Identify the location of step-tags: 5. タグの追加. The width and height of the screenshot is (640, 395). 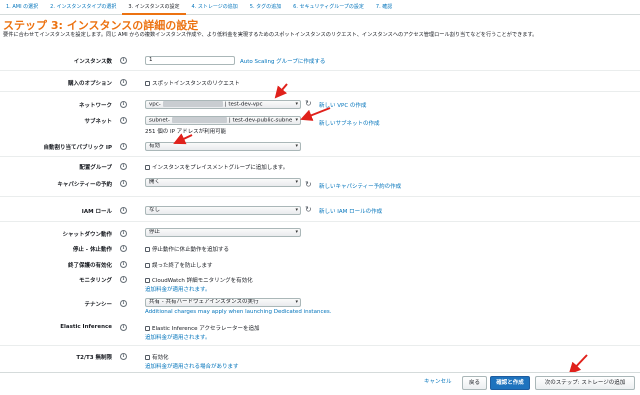
(265, 7).